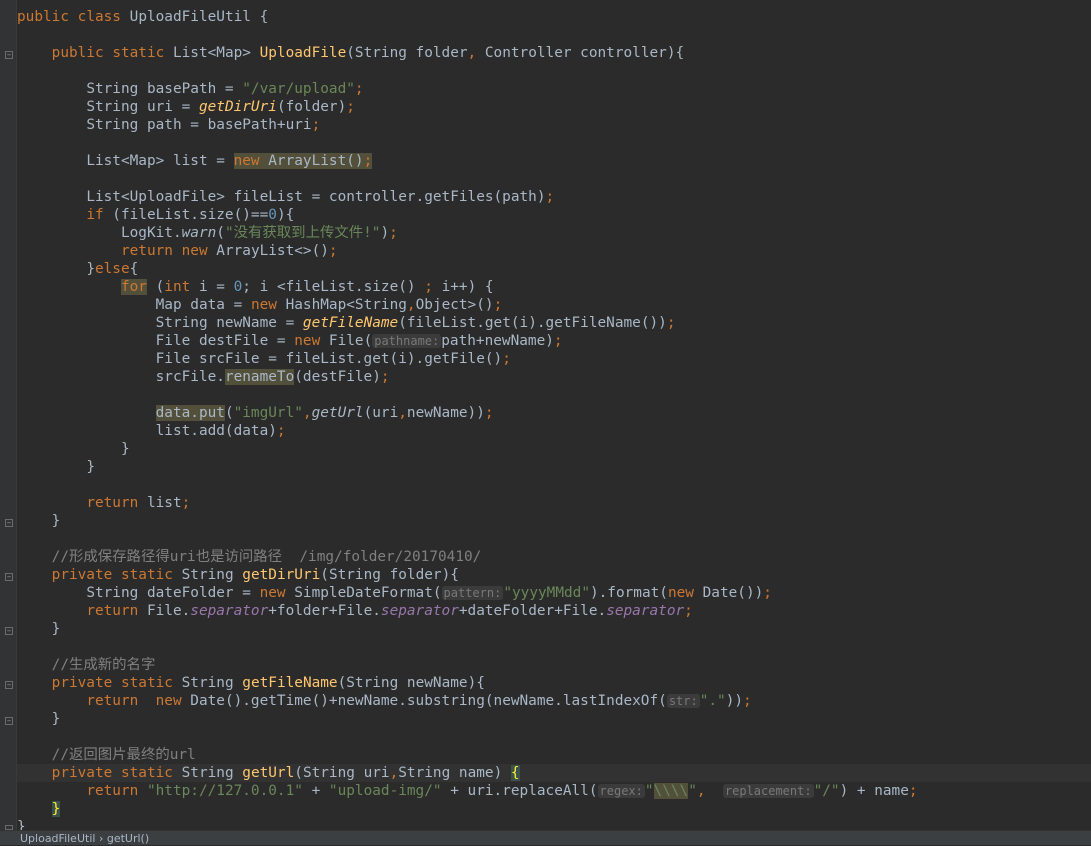  What do you see at coordinates (497, 341) in the screenshot?
I see `code-token: path+newName)` at bounding box center [497, 341].